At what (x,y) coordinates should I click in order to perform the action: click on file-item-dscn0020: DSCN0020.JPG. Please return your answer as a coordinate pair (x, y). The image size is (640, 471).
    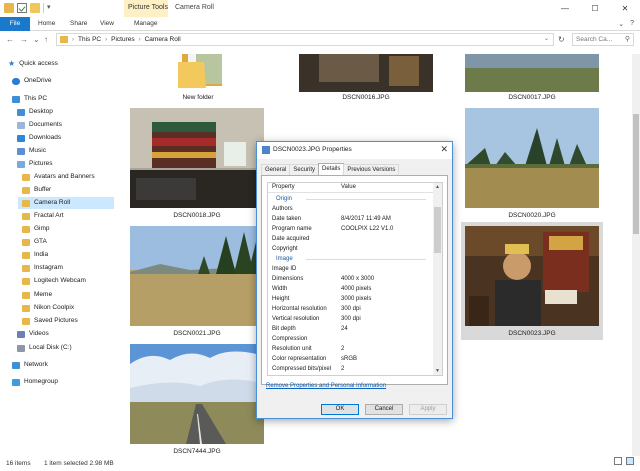
    Looking at the image, I should click on (532, 164).